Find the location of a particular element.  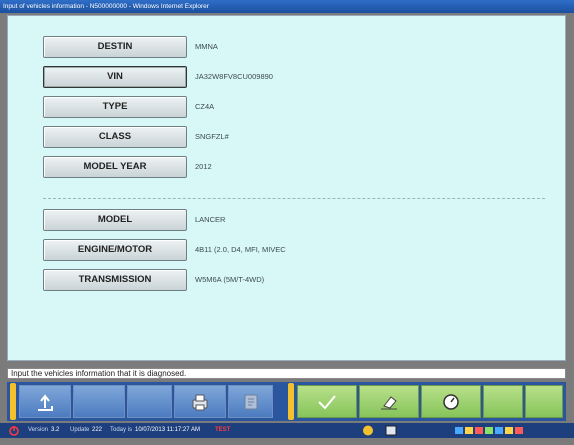

back-up-arrow-icon is located at coordinates (45, 402).